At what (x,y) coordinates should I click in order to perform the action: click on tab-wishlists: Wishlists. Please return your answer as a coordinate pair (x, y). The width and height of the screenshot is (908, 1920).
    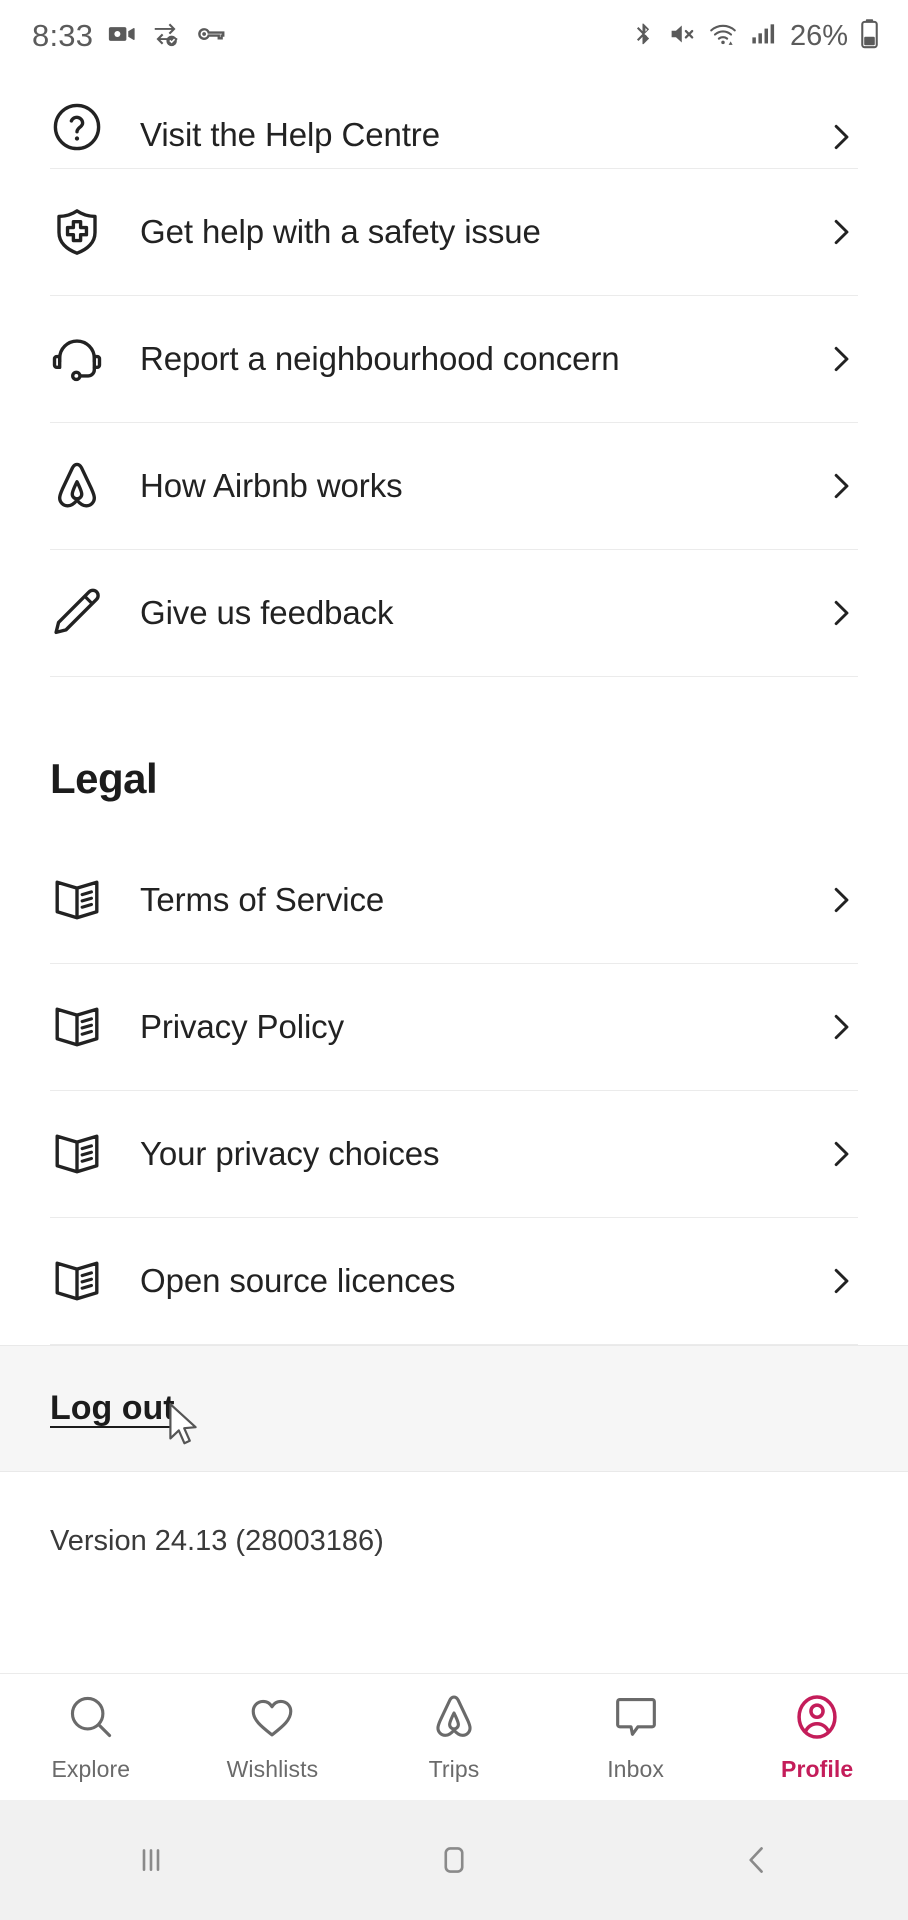
    Looking at the image, I should click on (273, 1737).